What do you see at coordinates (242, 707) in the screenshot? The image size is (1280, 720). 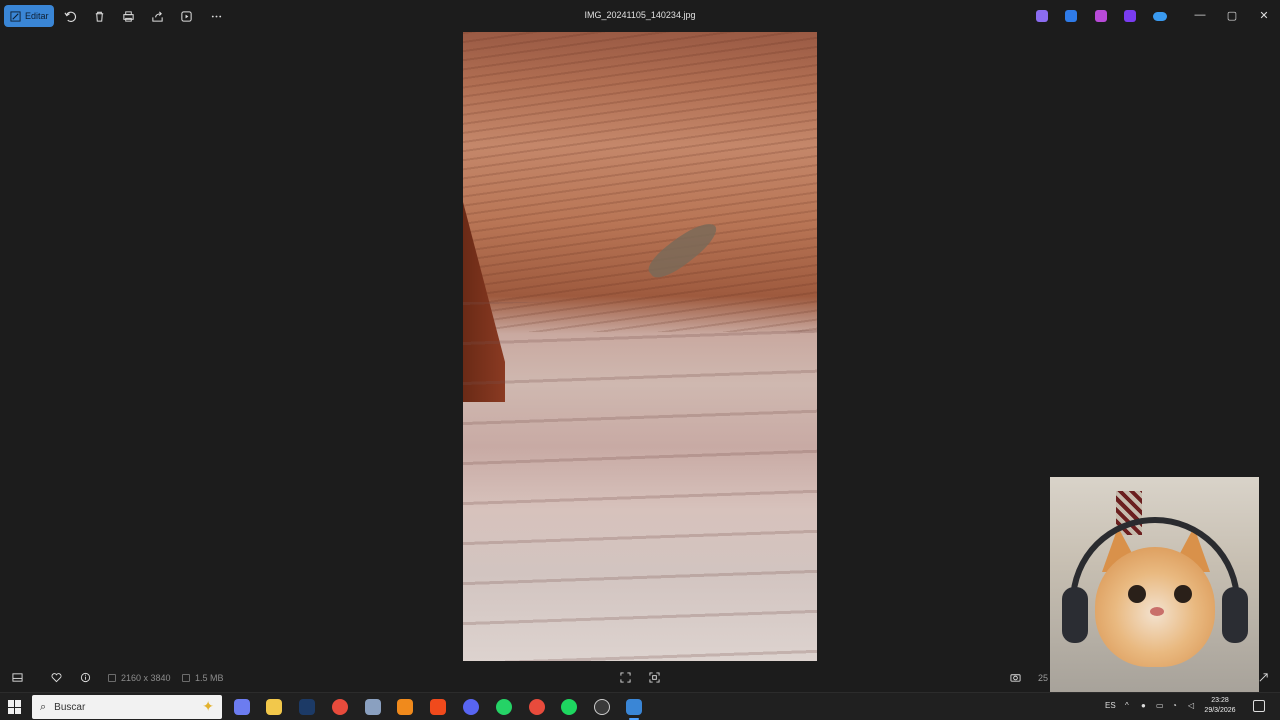 I see `copilot-app-icon` at bounding box center [242, 707].